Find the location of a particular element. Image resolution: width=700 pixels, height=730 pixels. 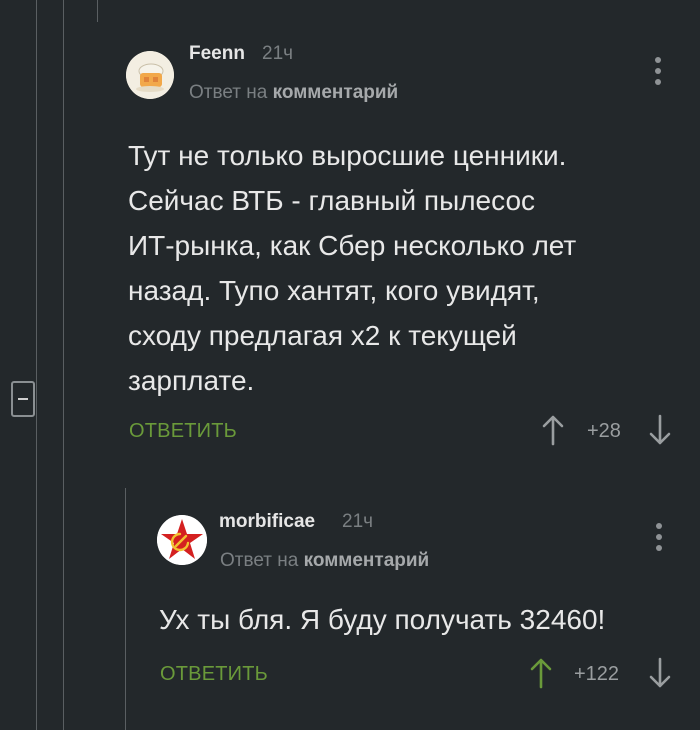

comment-body-line: зарплате. is located at coordinates (191, 380).